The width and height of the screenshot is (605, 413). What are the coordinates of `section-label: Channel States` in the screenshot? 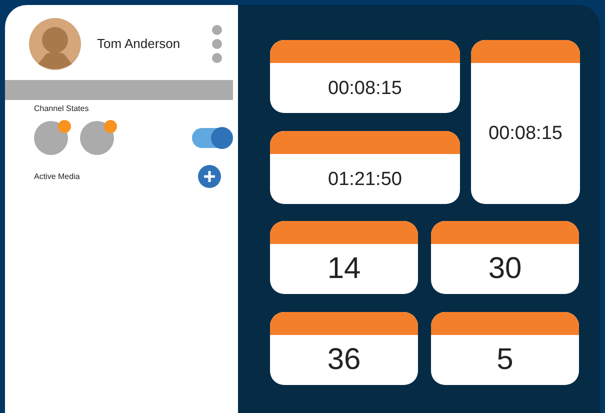 It's located at (62, 109).